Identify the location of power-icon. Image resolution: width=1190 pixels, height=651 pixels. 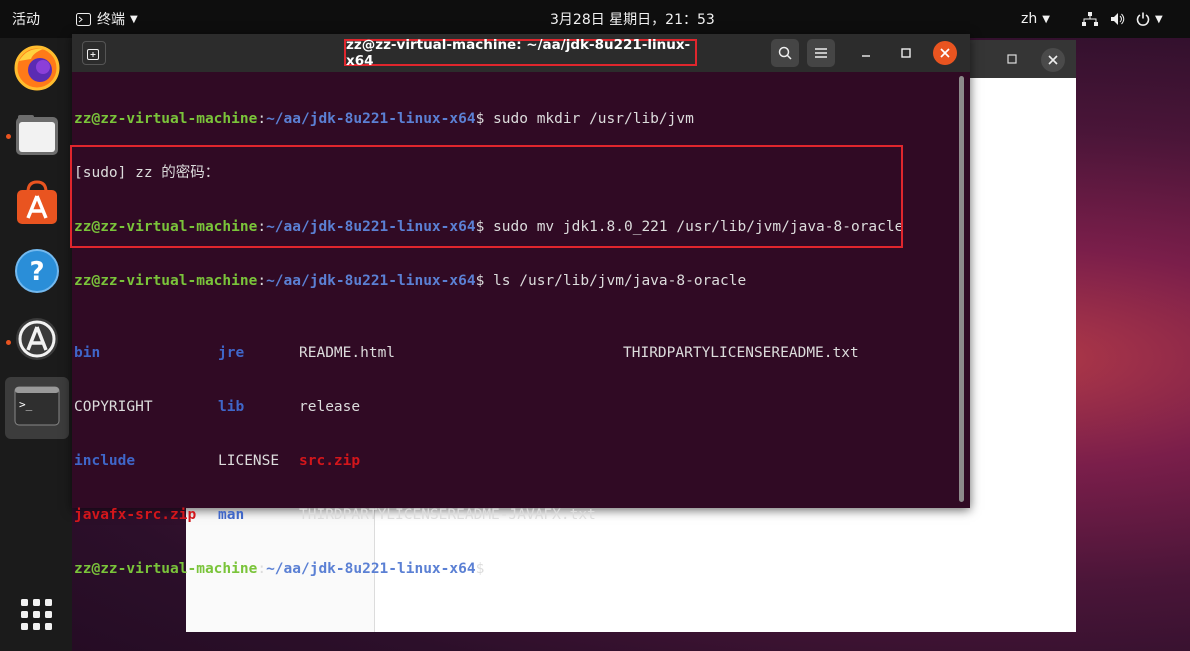
(1143, 19).